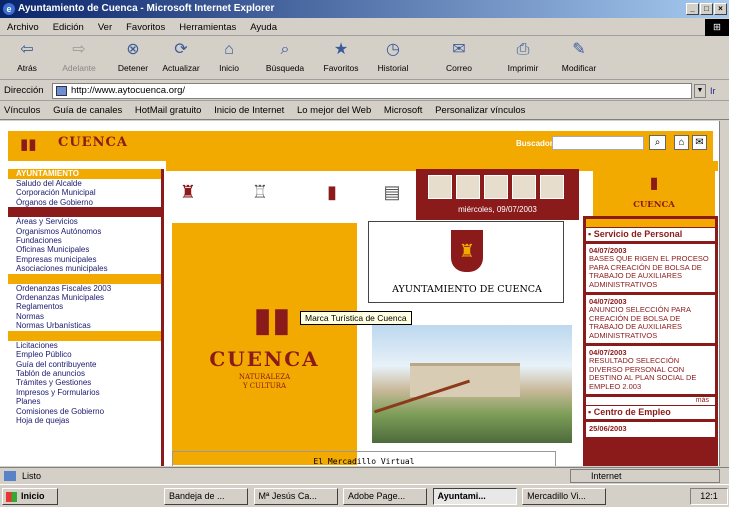 This screenshot has width=729, height=507. What do you see at coordinates (285, 49) in the screenshot?
I see `search-icon: ⌕` at bounding box center [285, 49].